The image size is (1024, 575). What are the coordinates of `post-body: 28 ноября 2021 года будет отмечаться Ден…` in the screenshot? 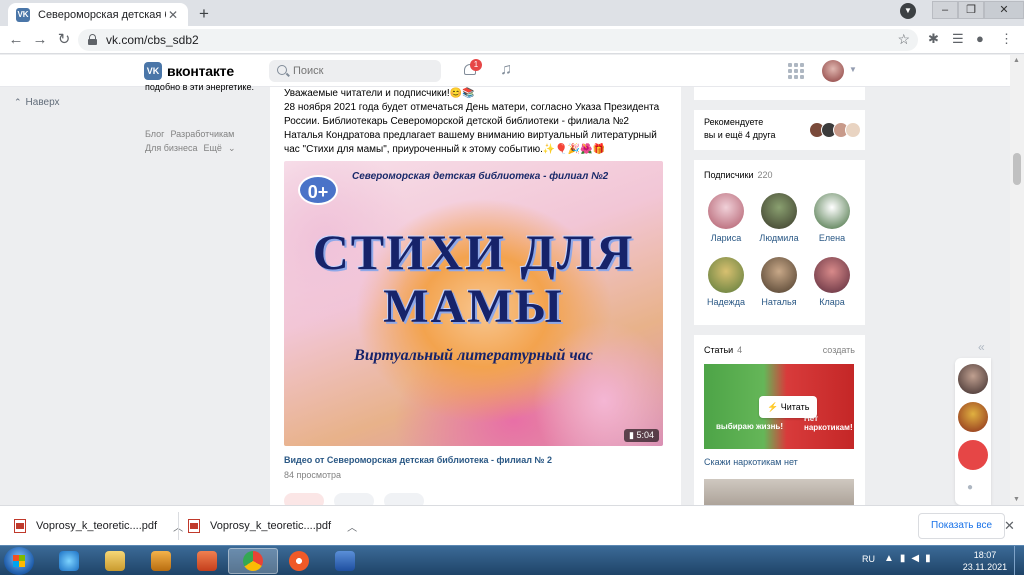 It's located at (472, 128).